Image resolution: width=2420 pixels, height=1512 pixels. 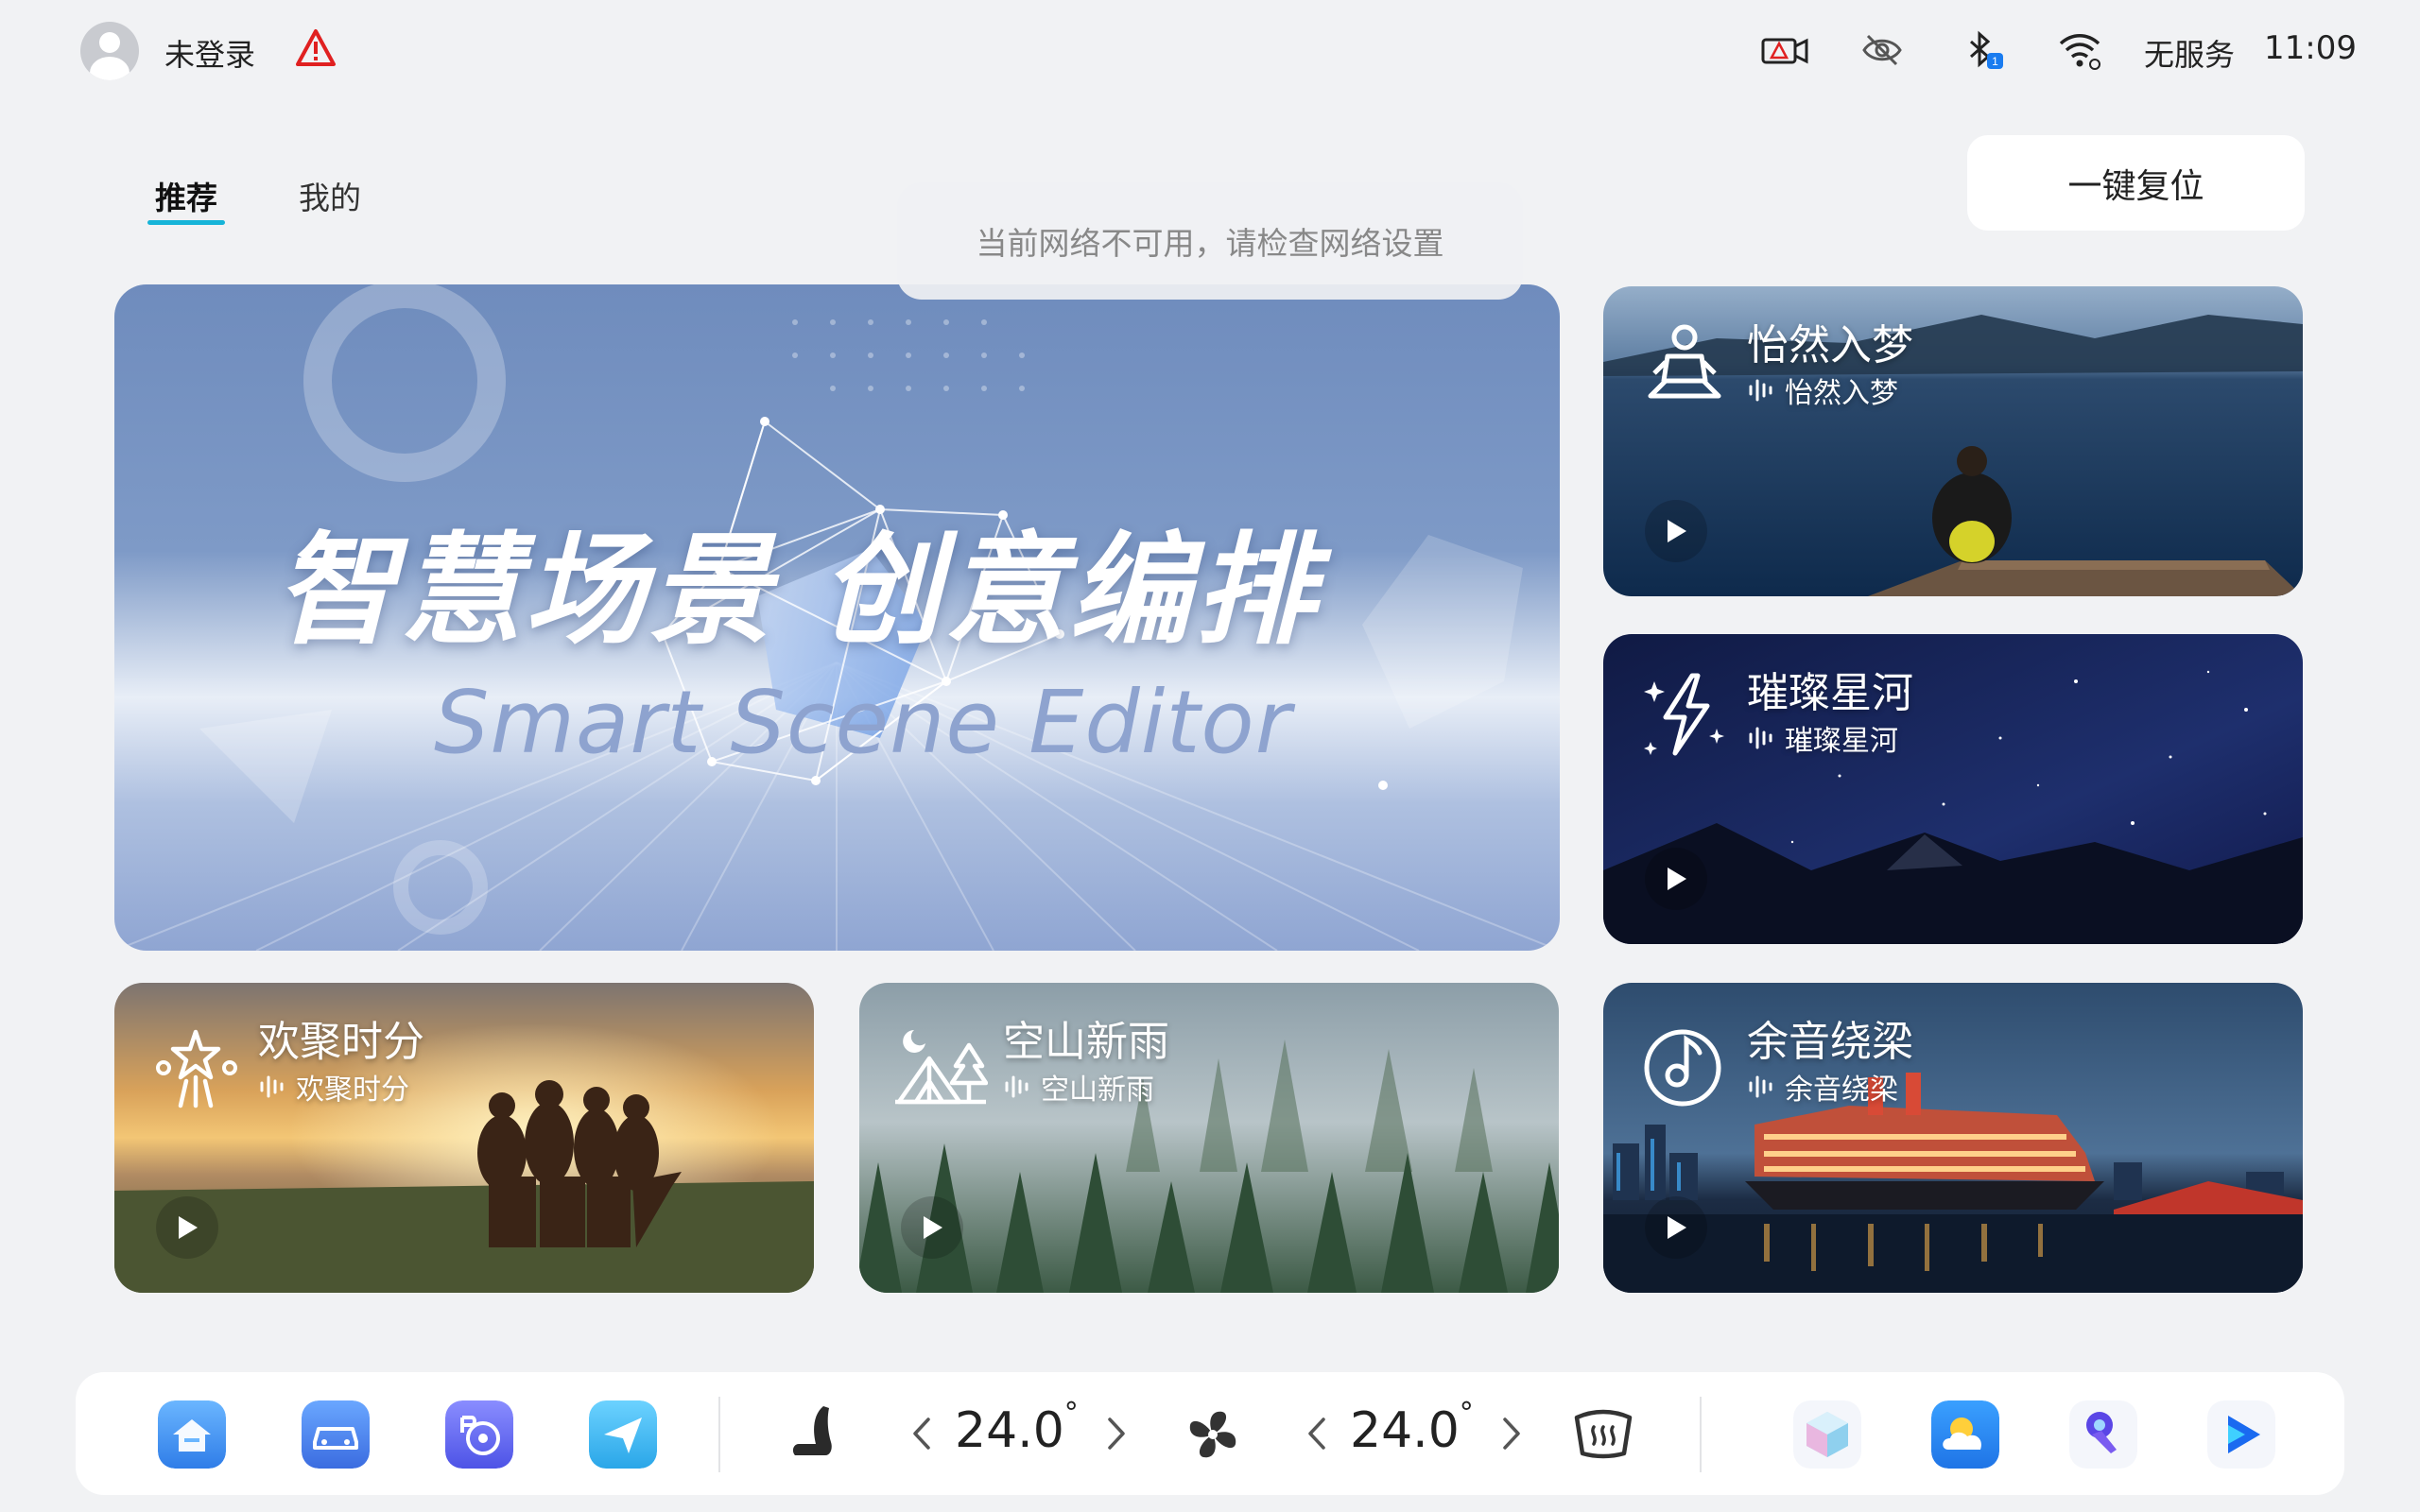 What do you see at coordinates (109, 51) in the screenshot?
I see `avatar` at bounding box center [109, 51].